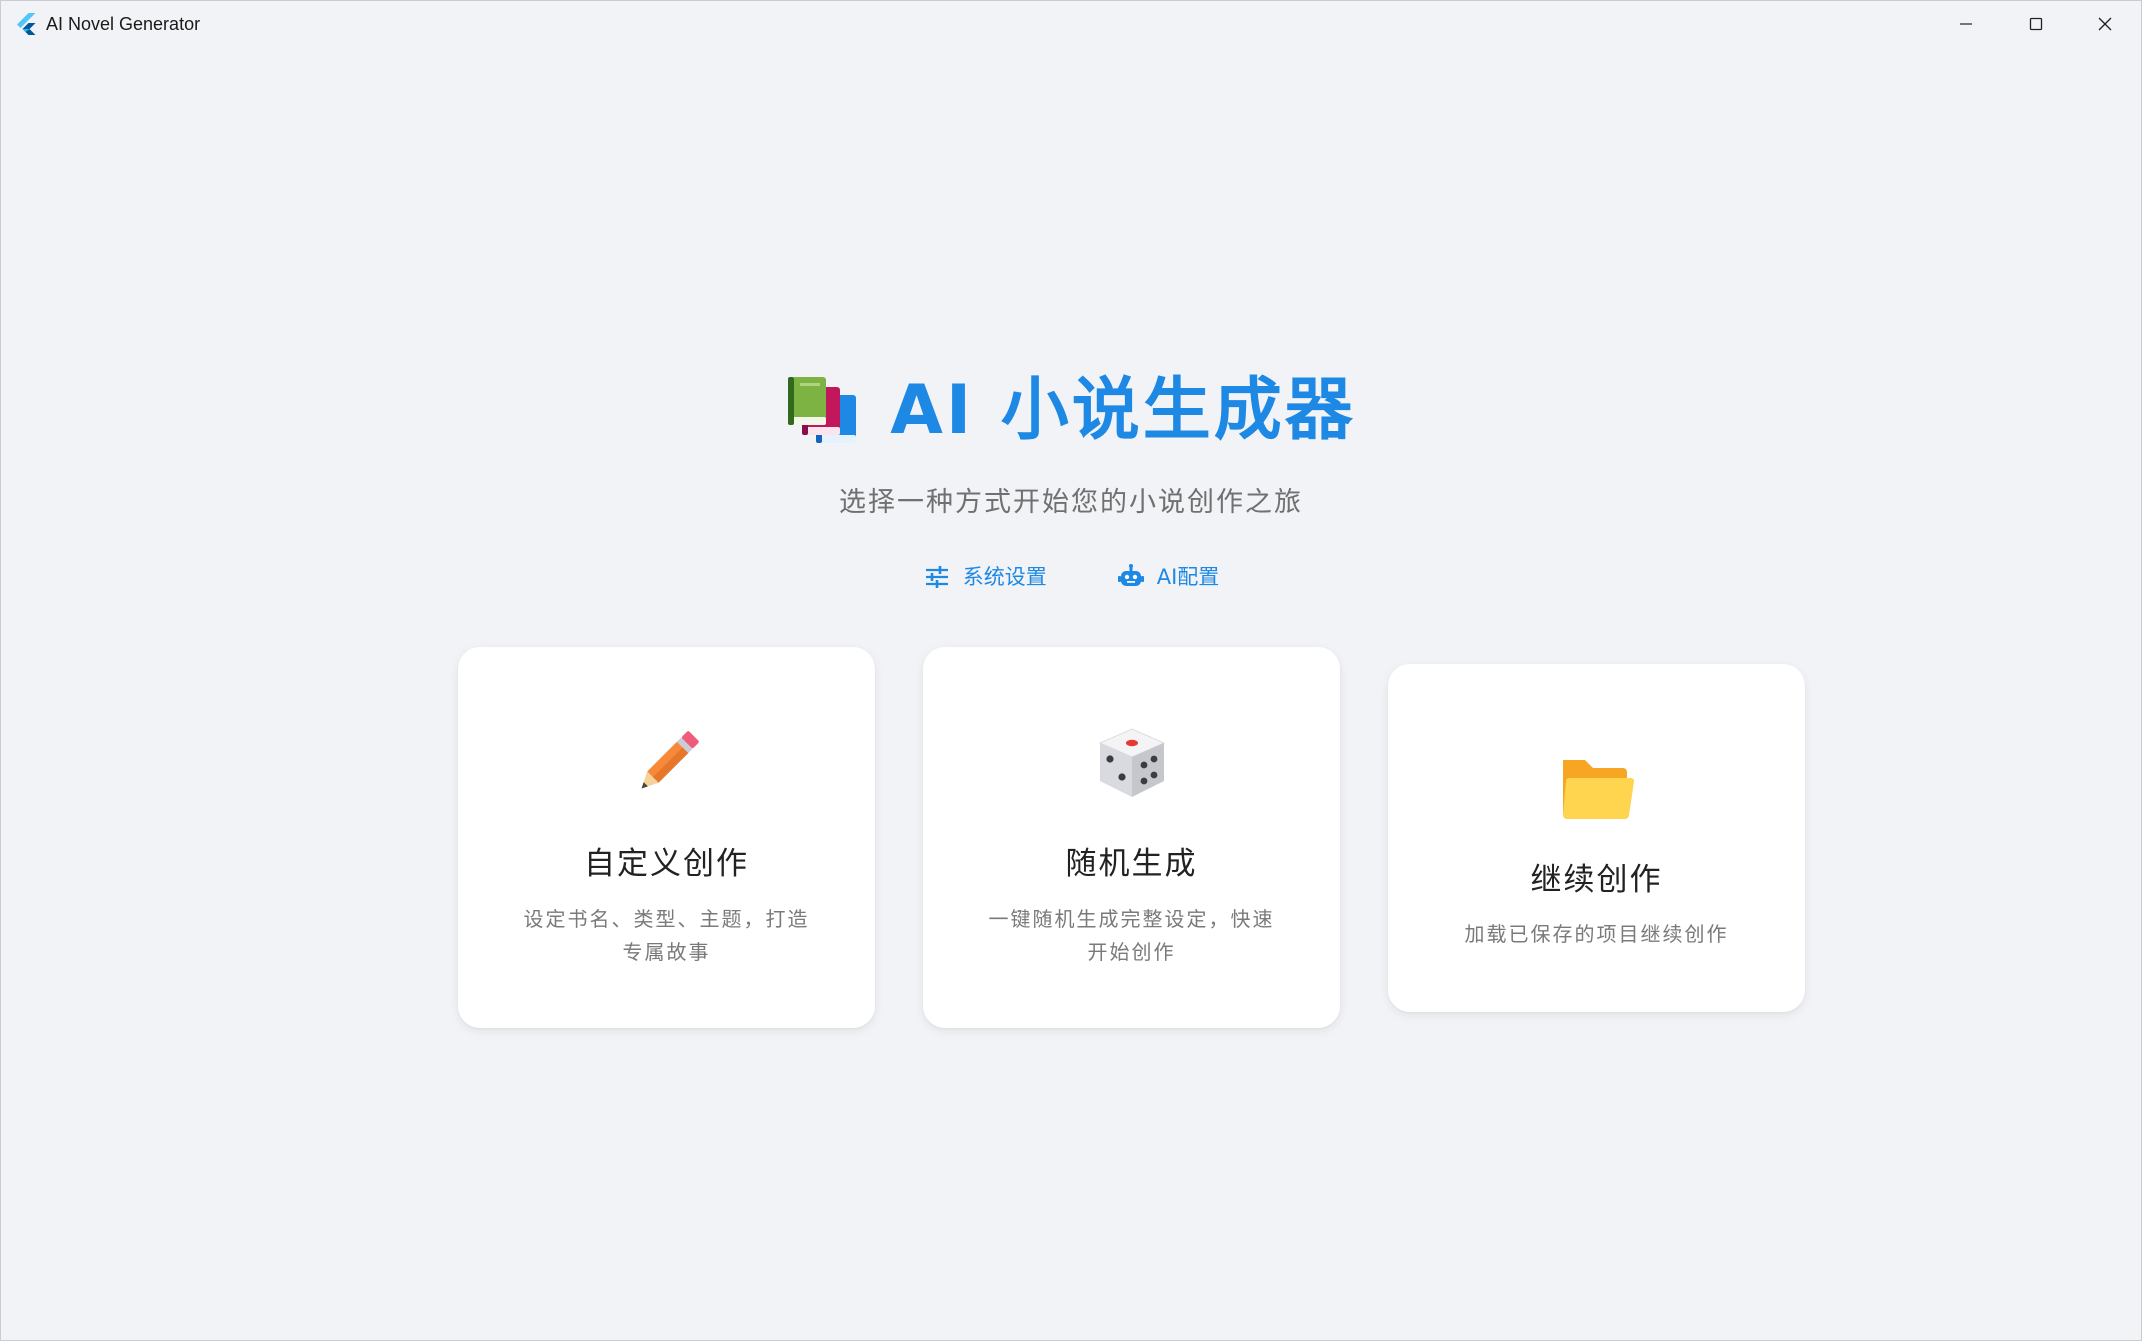 The image size is (2142, 1341). I want to click on sliders-icon, so click(936, 577).